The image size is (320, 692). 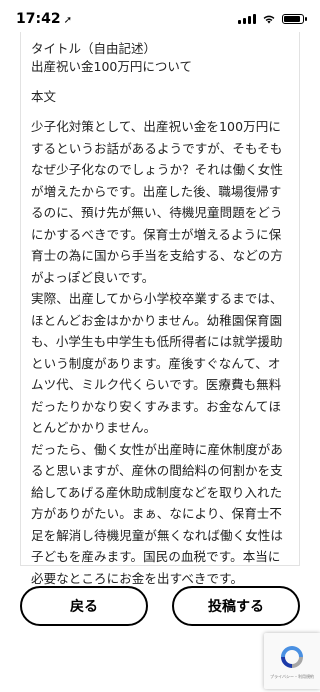 What do you see at coordinates (38, 19) in the screenshot?
I see `time-text: 17:42` at bounding box center [38, 19].